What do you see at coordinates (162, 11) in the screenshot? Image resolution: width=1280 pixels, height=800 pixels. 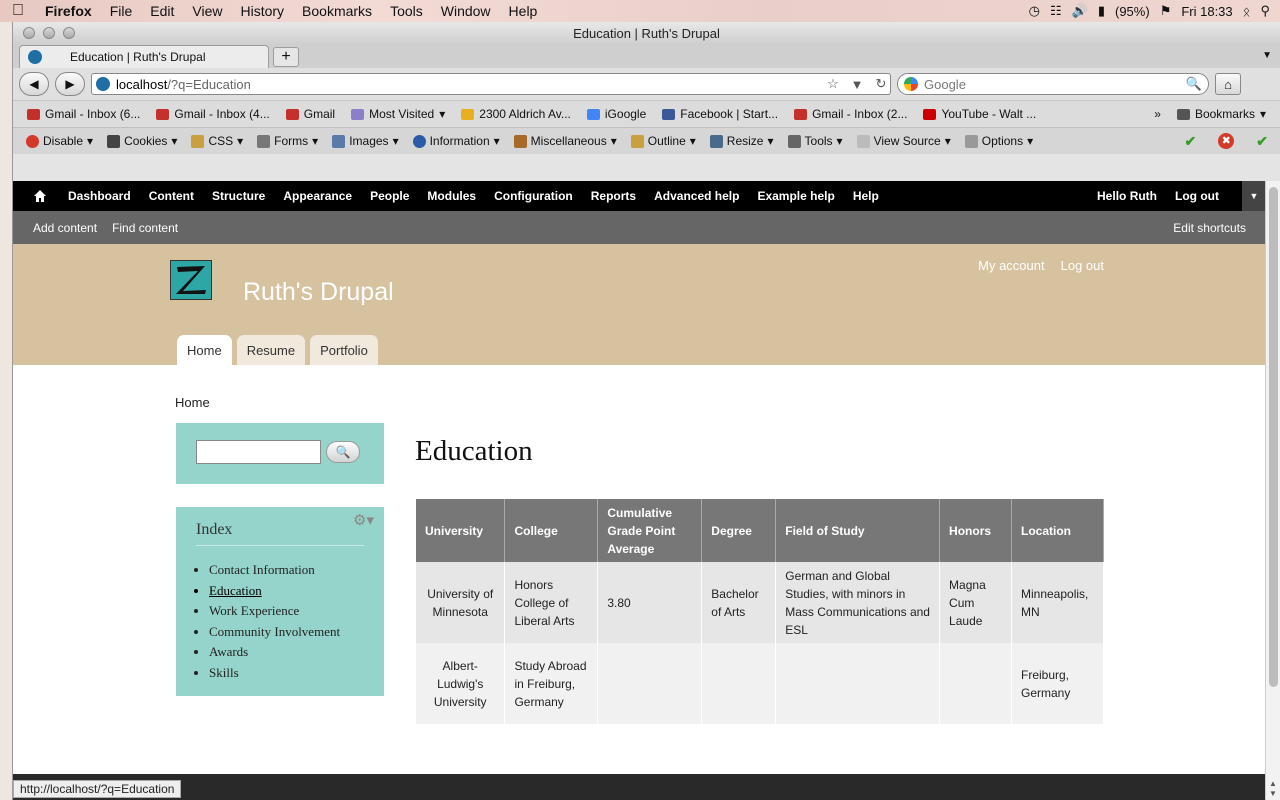 I see `menu-edit: Edit` at bounding box center [162, 11].